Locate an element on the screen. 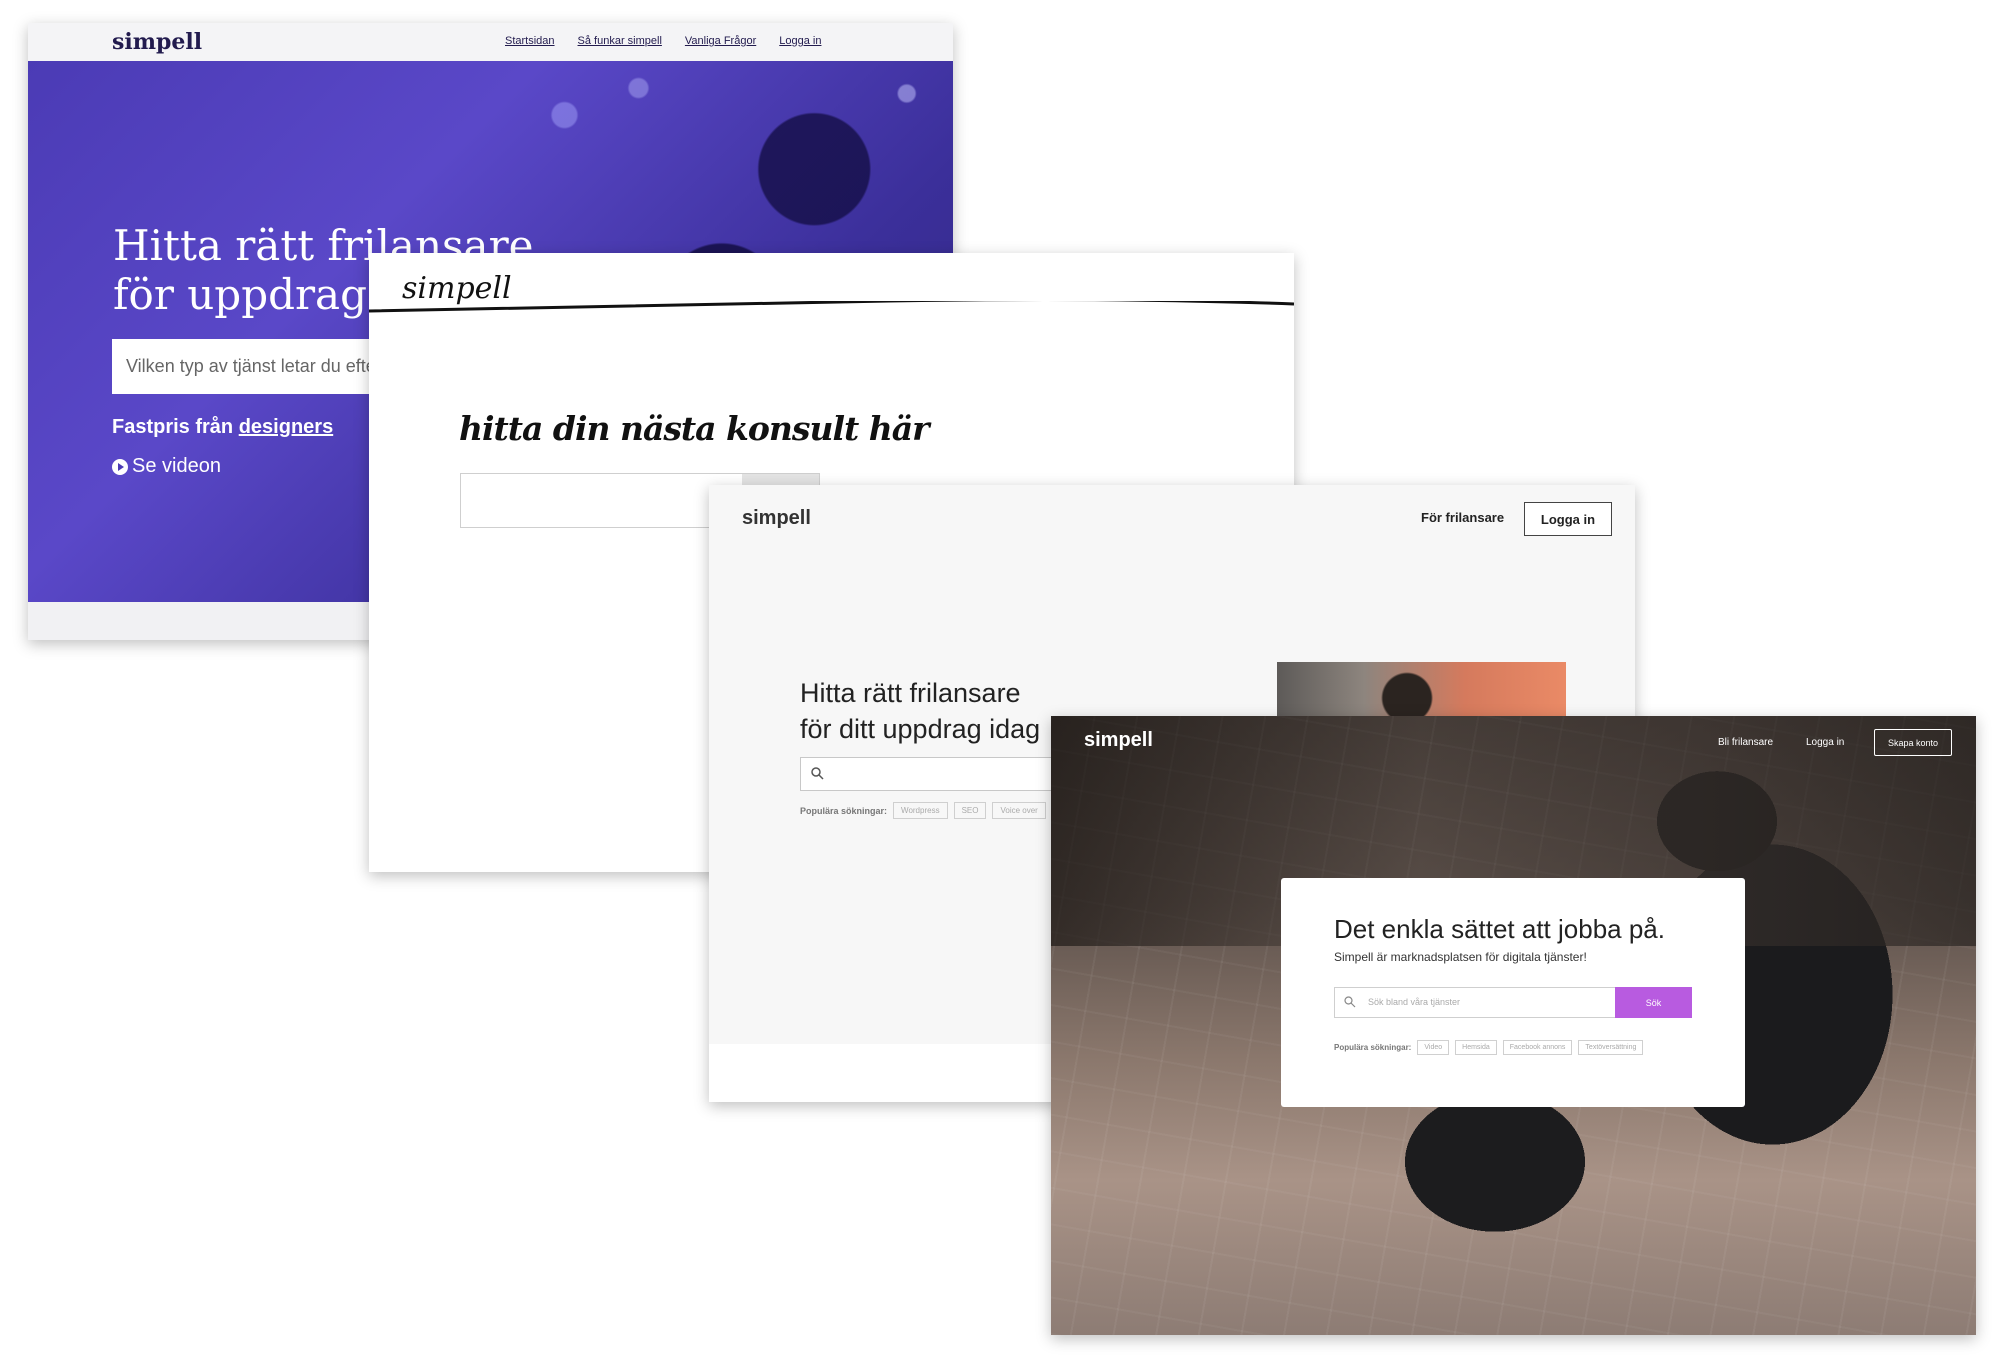 The height and width of the screenshot is (1361, 2000). create-account-button: Skapa konto is located at coordinates (1913, 742).